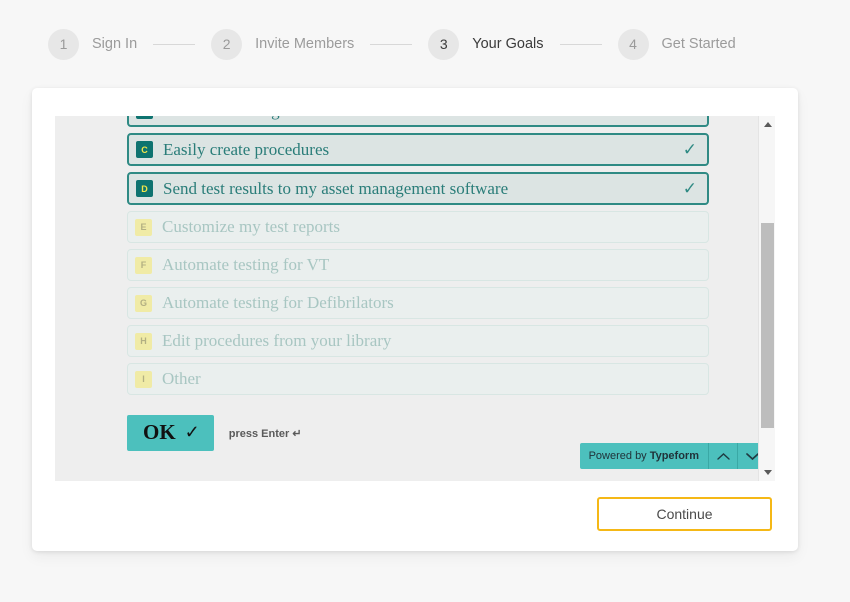 The width and height of the screenshot is (850, 602). I want to click on stepper-step-1: 1 Sign In, so click(93, 44).